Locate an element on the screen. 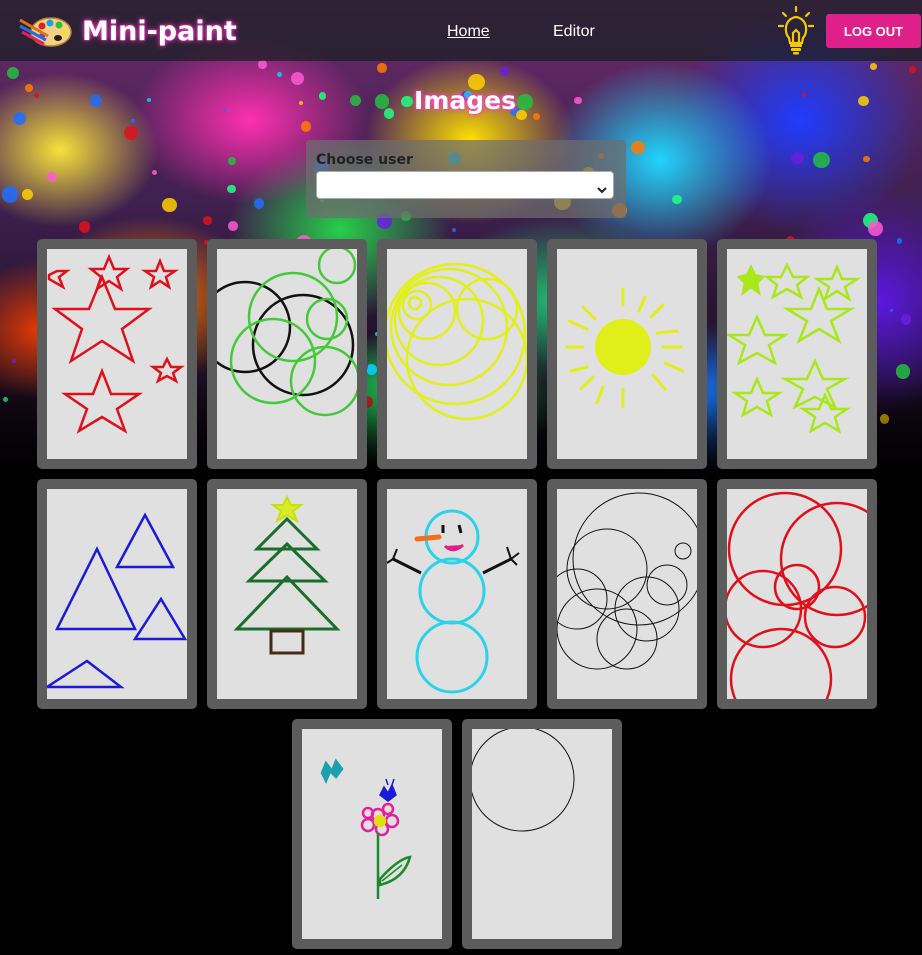 The width and height of the screenshot is (922, 955). logout-button: LOG OUT is located at coordinates (873, 31).